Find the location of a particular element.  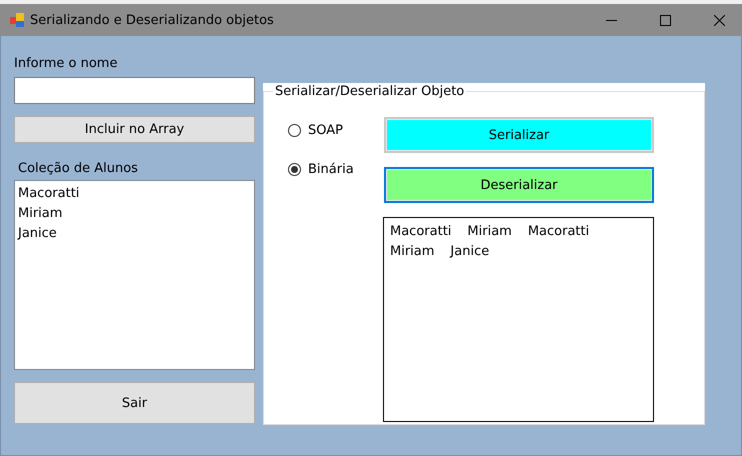

app-icon is located at coordinates (17, 20).